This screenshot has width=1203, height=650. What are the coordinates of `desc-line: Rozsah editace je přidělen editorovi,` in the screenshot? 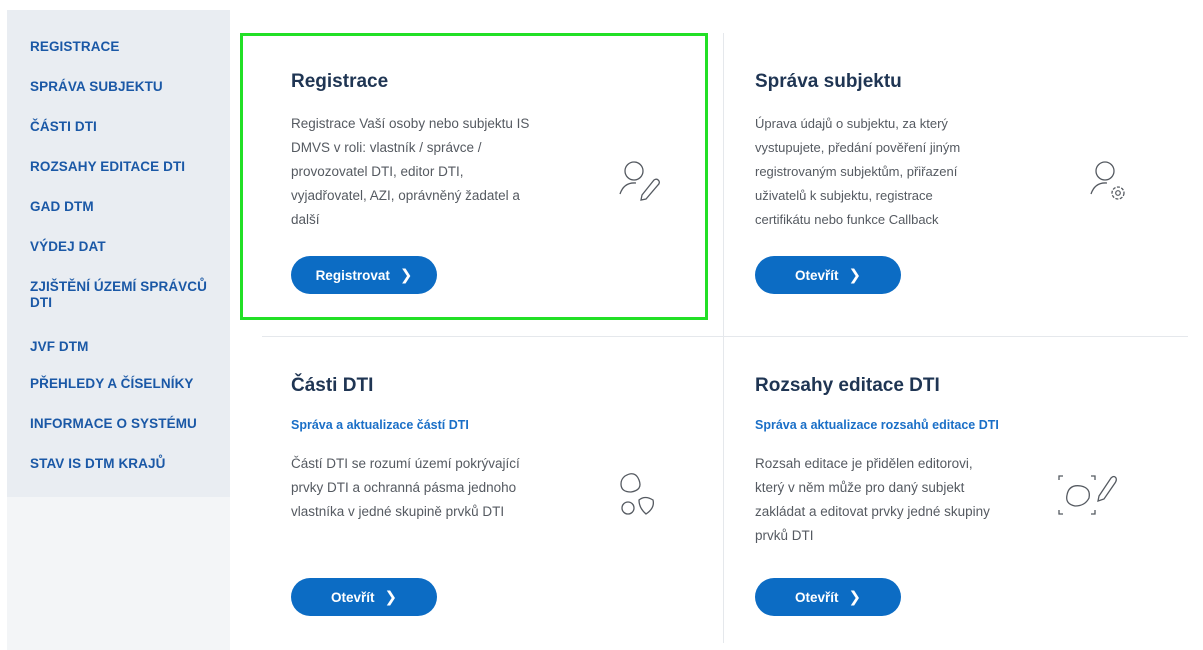 It's located at (864, 463).